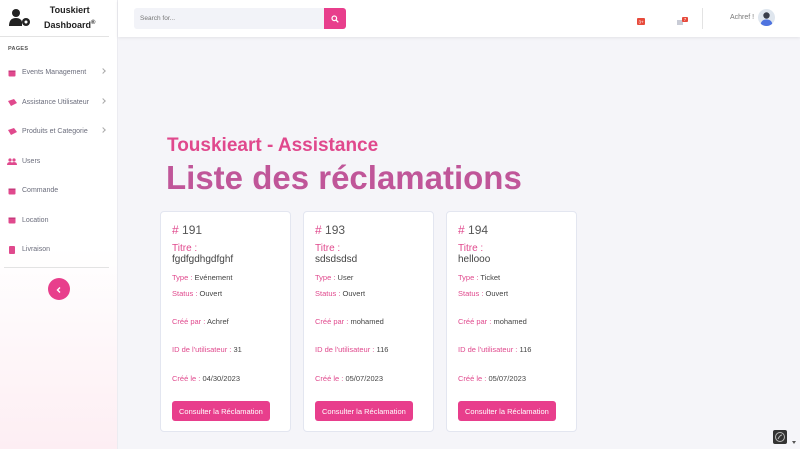 Image resolution: width=800 pixels, height=449 pixels. Describe the element at coordinates (55, 132) in the screenshot. I see `sidebar-item-label: Produits et Categorie` at that location.